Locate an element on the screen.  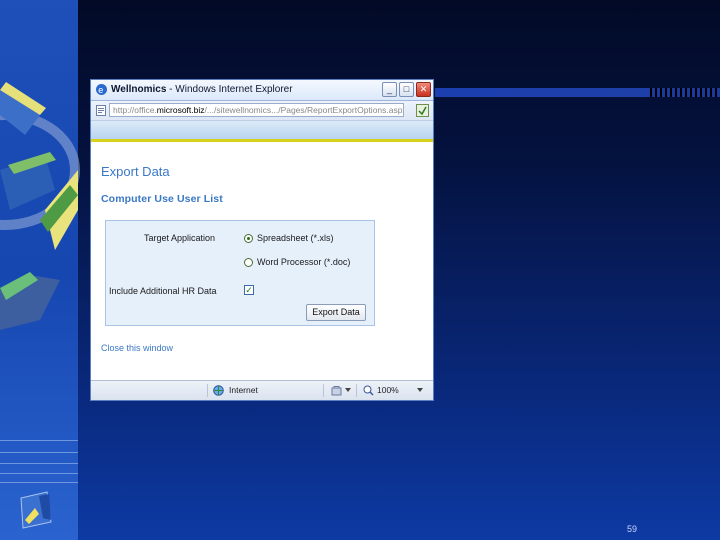
slide-logo-icon is located at coordinates (36, 510).